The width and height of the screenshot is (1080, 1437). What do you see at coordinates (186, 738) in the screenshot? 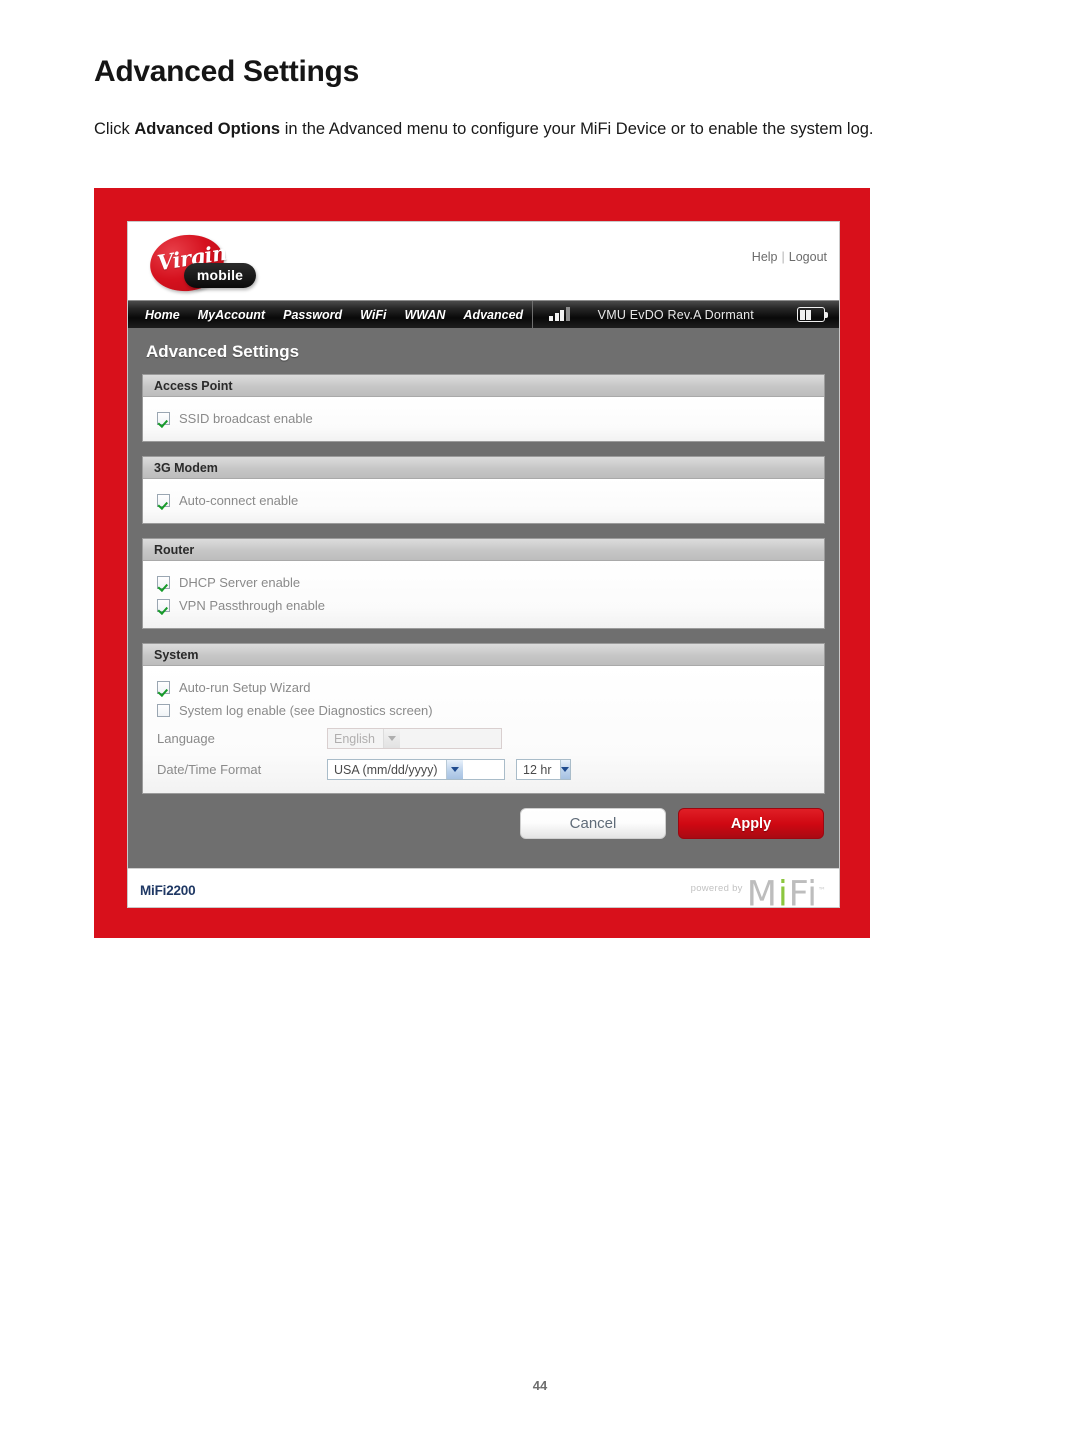
I see `field-label-language: Language` at bounding box center [186, 738].